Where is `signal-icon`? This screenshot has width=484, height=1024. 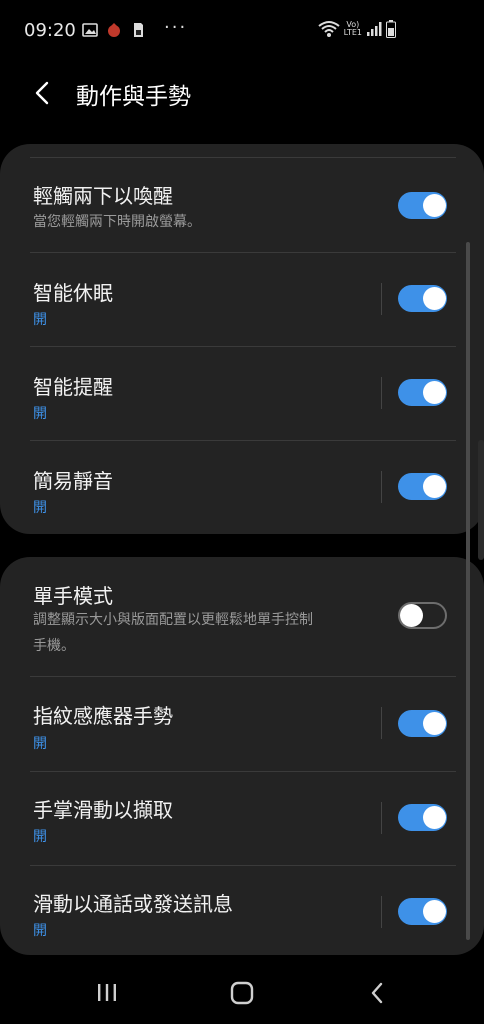 signal-icon is located at coordinates (374, 29).